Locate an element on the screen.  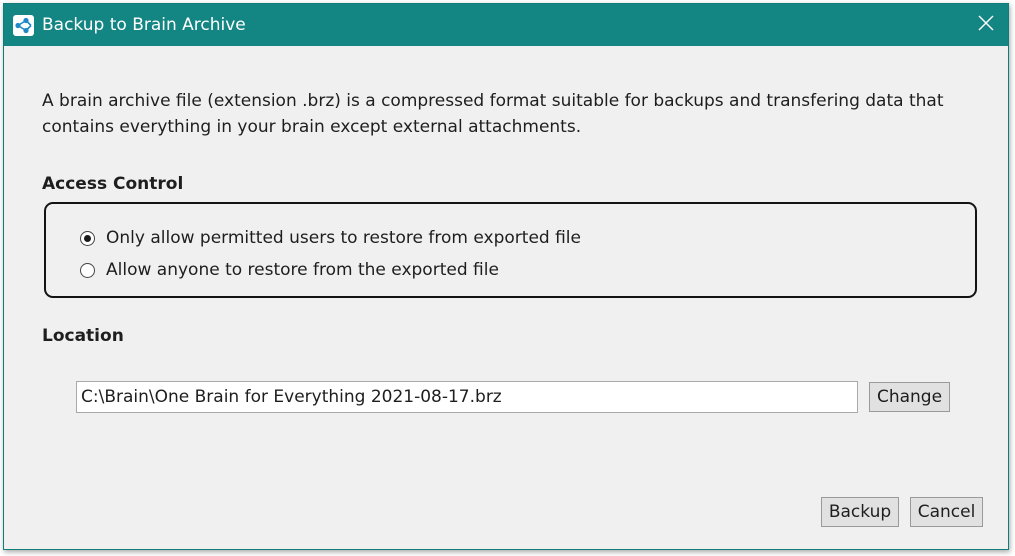
backup-button: Backup is located at coordinates (860, 512).